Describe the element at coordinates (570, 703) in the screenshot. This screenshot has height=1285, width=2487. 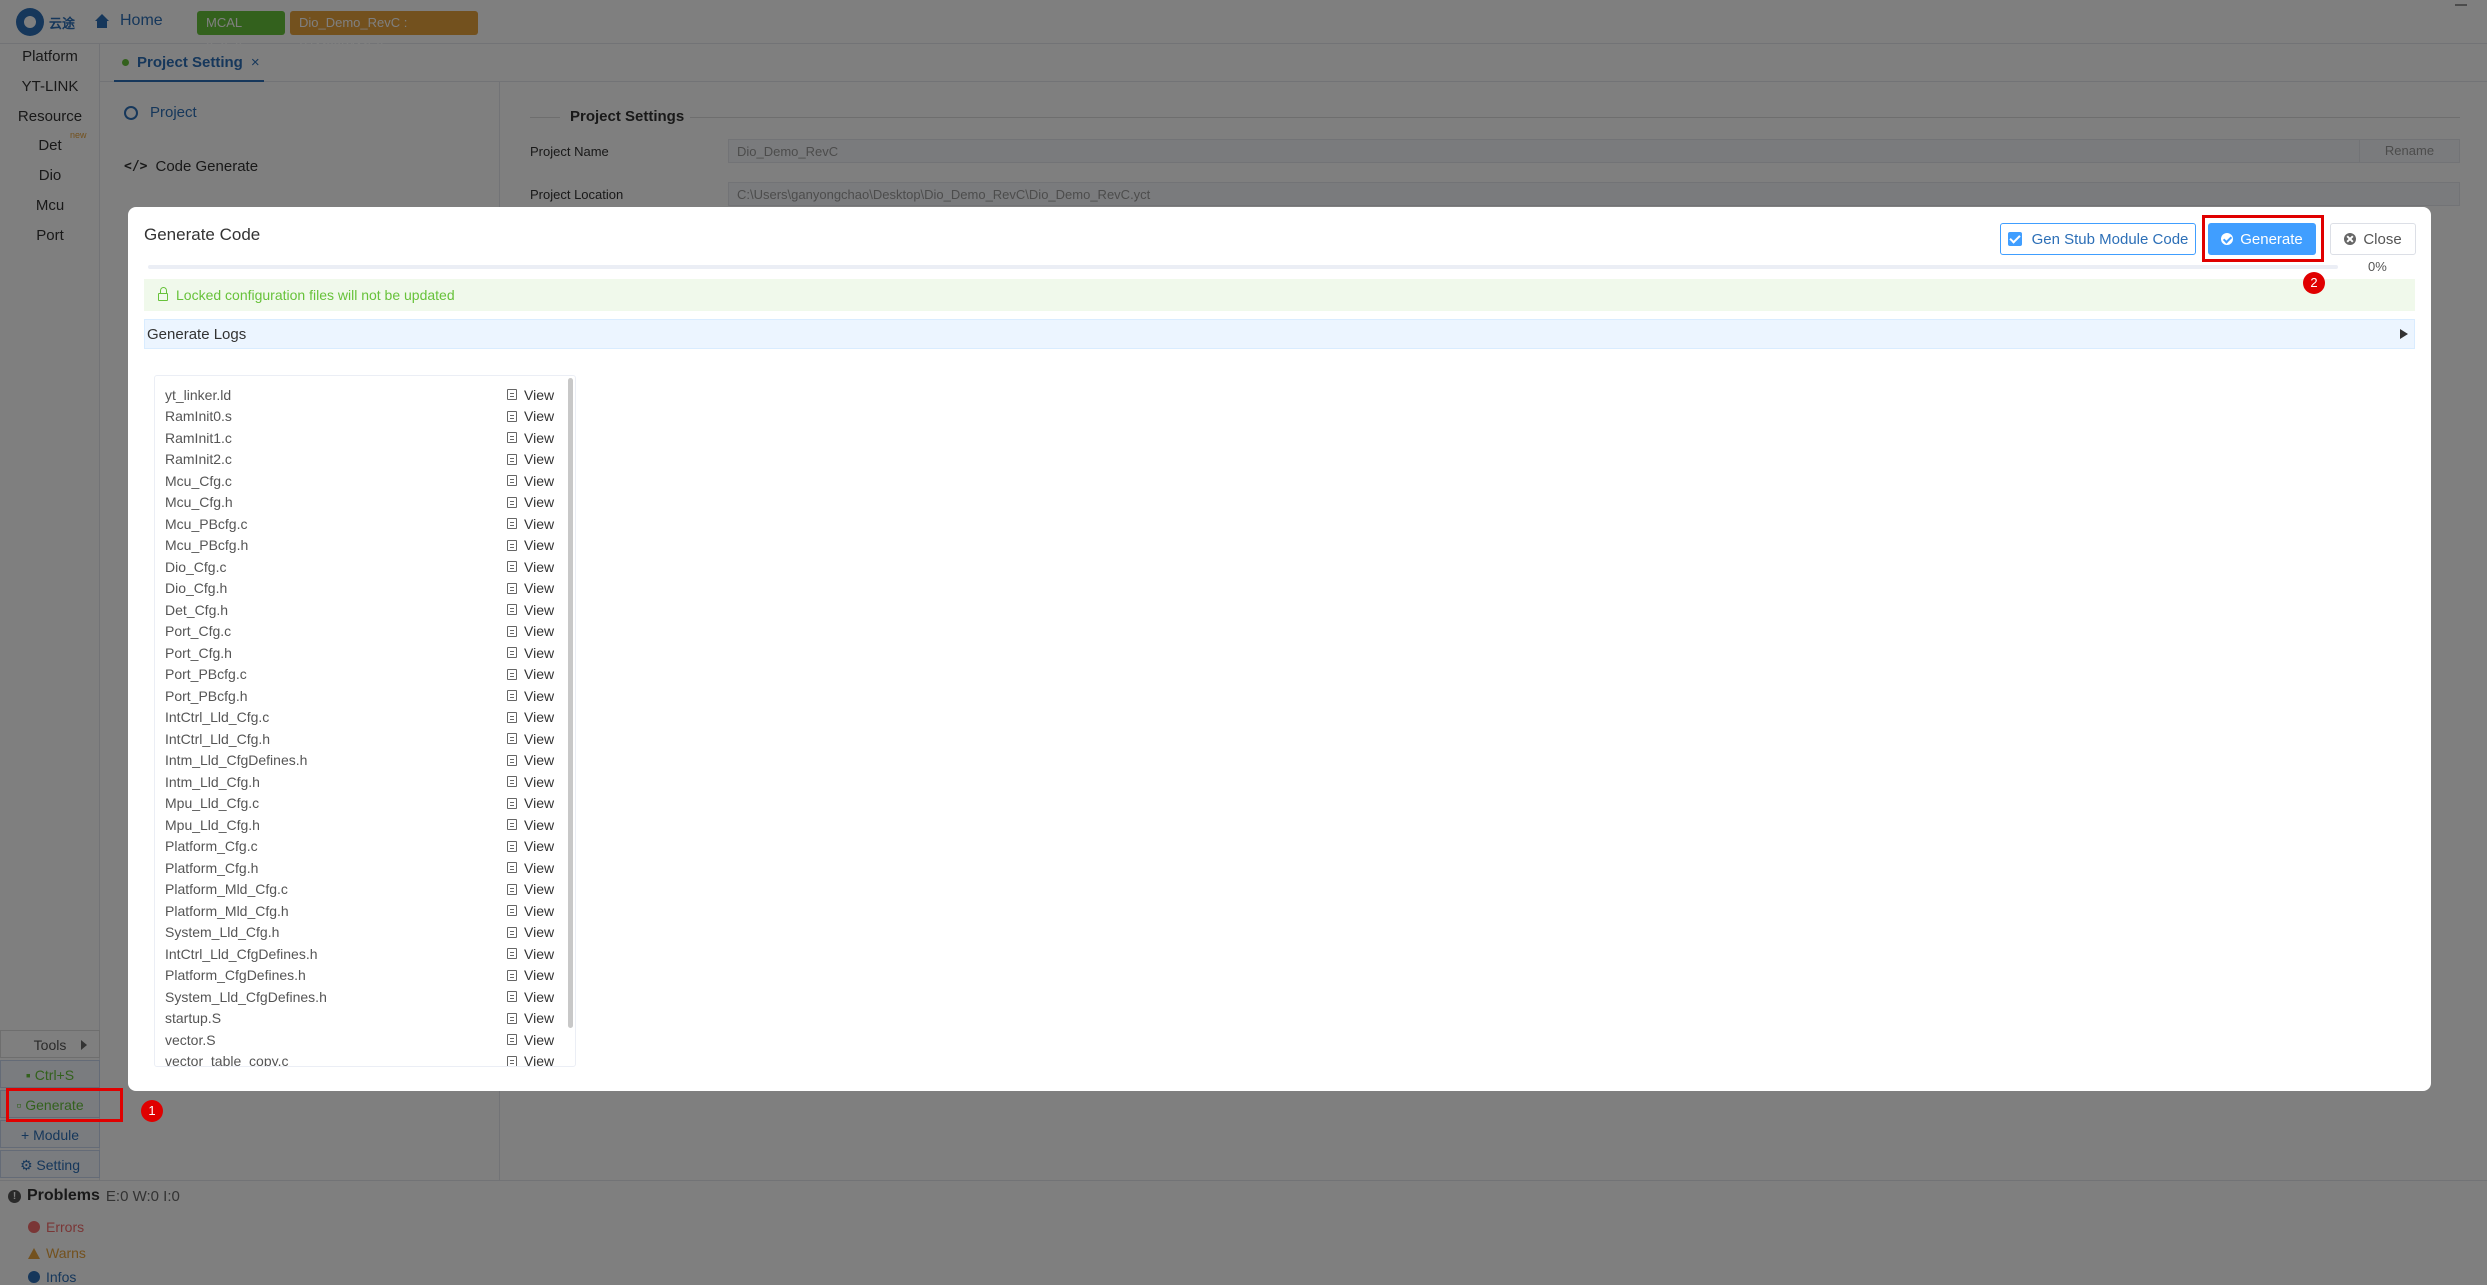
I see `scrollbar` at that location.